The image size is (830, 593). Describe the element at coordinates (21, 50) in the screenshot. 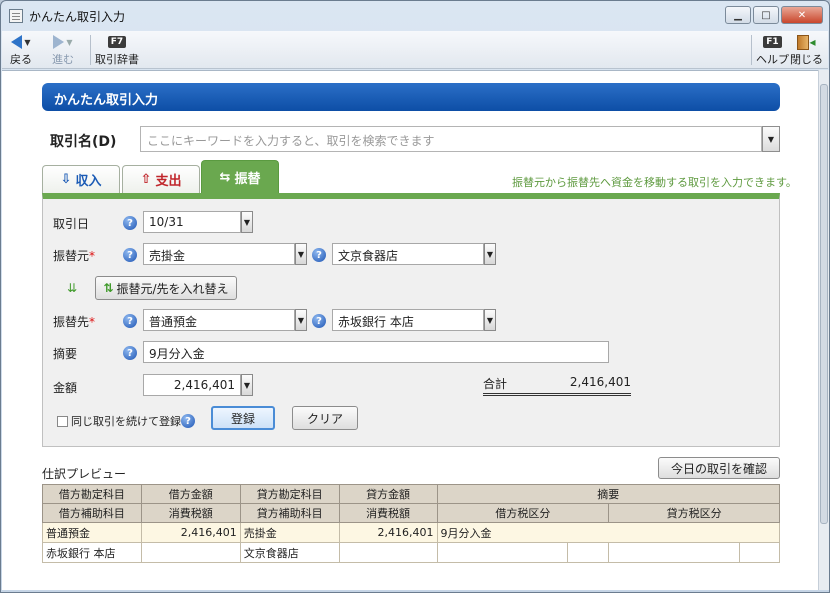

I see `back-button: ▼ 戻る` at that location.